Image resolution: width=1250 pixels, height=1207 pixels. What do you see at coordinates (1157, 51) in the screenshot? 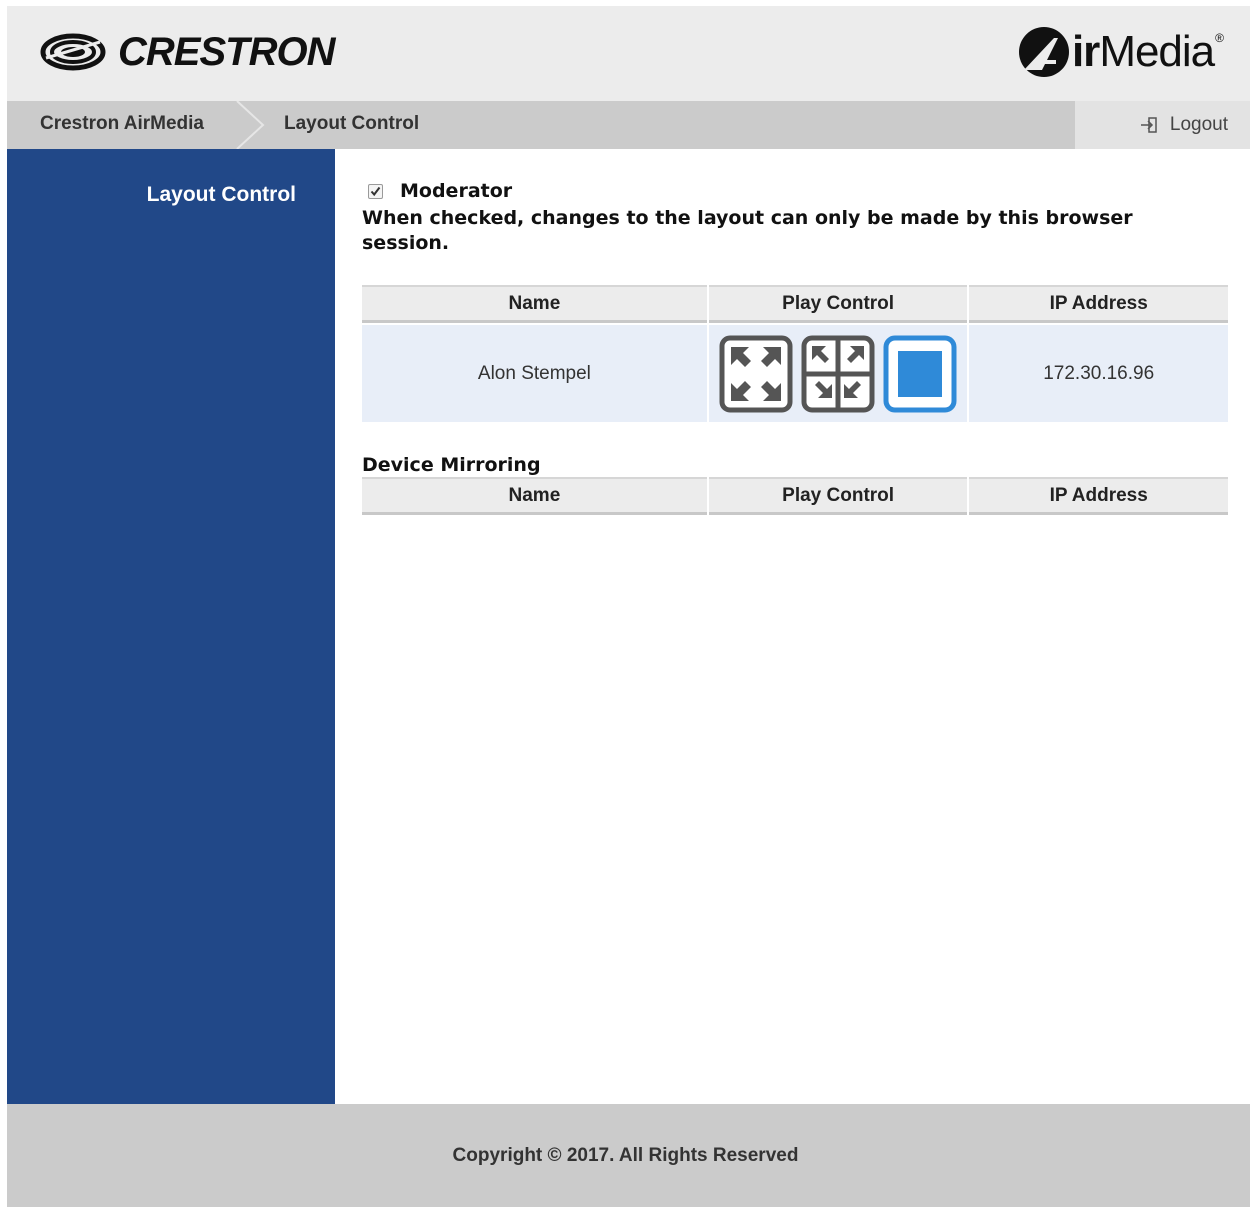
I see `airmedia-media: Media` at bounding box center [1157, 51].